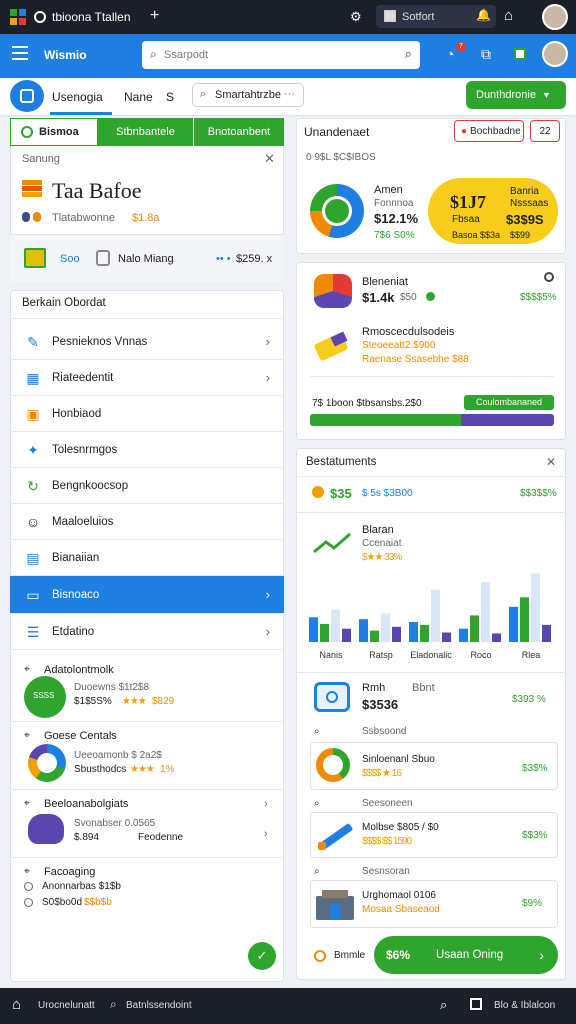 The image size is (576, 1024). Describe the element at coordinates (147, 342) in the screenshot. I see `menu-item-1: ✎ Pesnieknos Vnnas ›` at that location.